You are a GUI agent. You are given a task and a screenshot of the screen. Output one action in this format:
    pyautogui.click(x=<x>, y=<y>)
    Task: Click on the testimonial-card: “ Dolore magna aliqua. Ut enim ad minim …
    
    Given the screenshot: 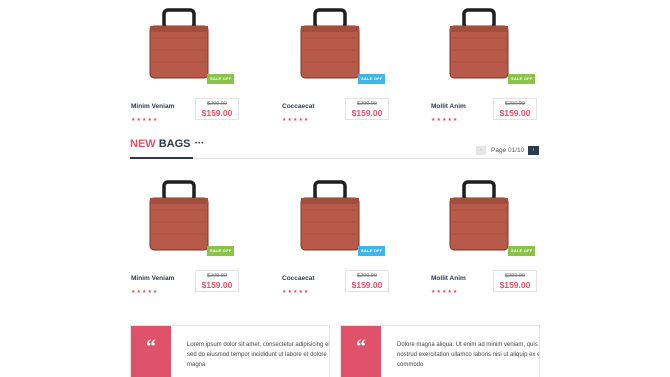 What is the action you would take?
    pyautogui.click(x=440, y=351)
    